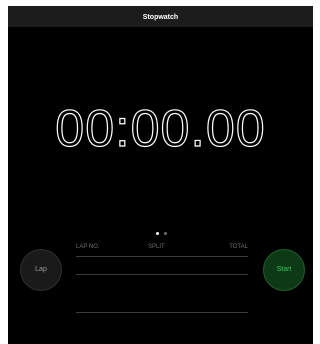  I want to click on page-dot-active, so click(157, 233).